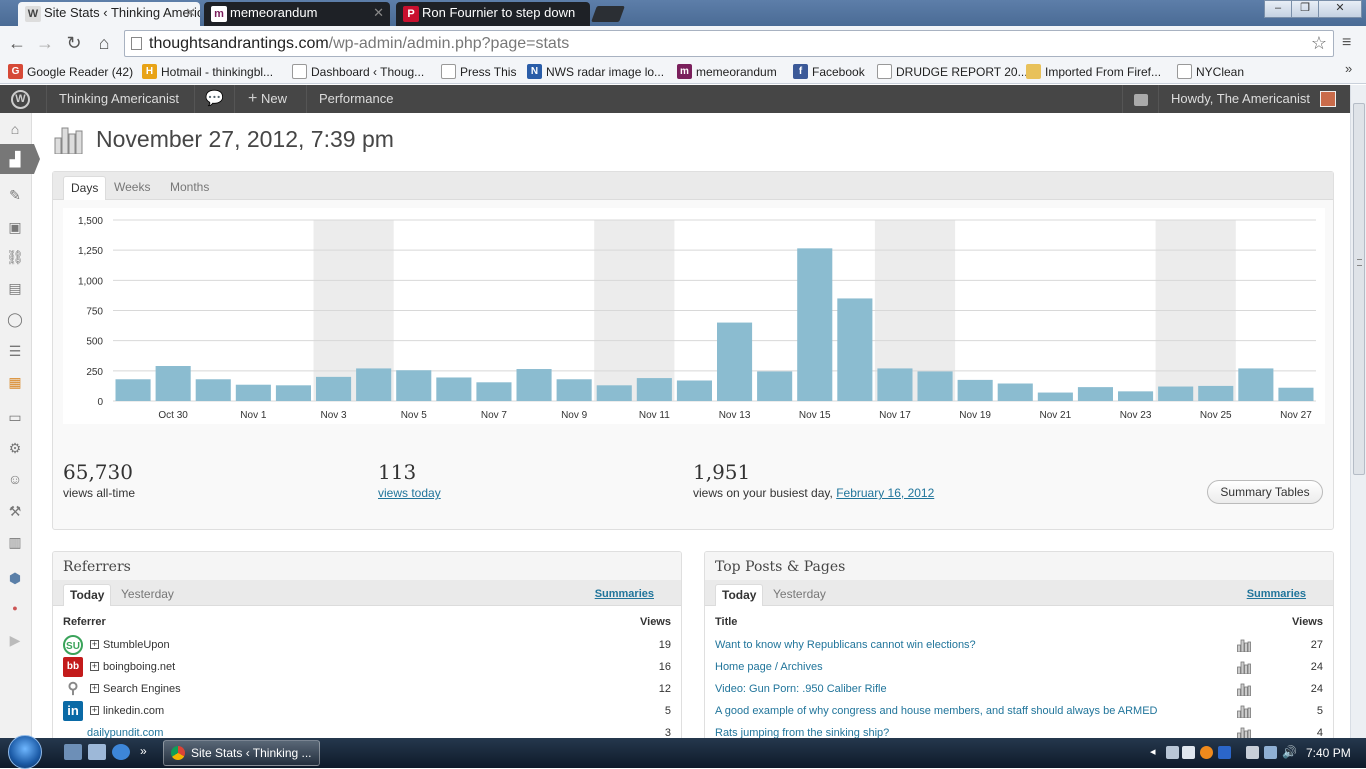 This screenshot has width=1366, height=769. Describe the element at coordinates (15, 351) in the screenshot. I see `feedback-icon: ☰` at that location.